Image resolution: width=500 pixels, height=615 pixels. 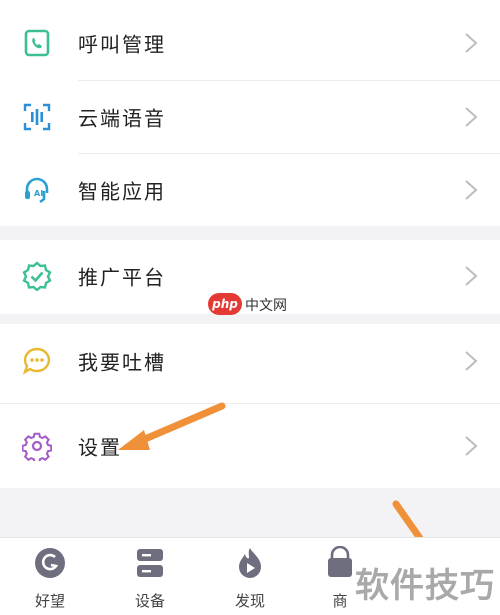 What do you see at coordinates (250, 446) in the screenshot?
I see `menu-item-settings: 设置` at bounding box center [250, 446].